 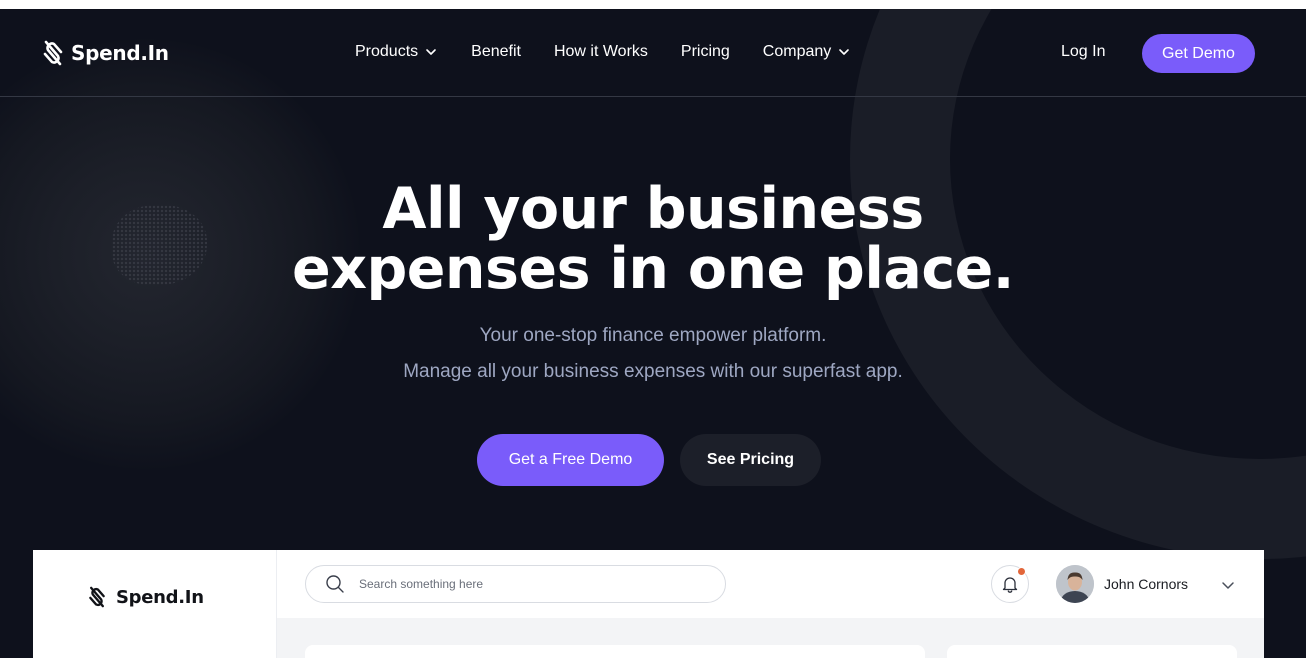 I want to click on hero-subtitle-line-1: Your one-stop finance empower platform., so click(x=653, y=335).